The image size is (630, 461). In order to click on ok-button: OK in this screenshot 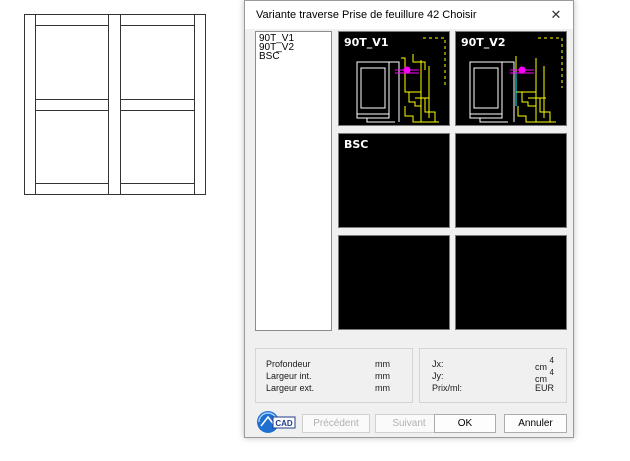, I will do `click(465, 423)`.